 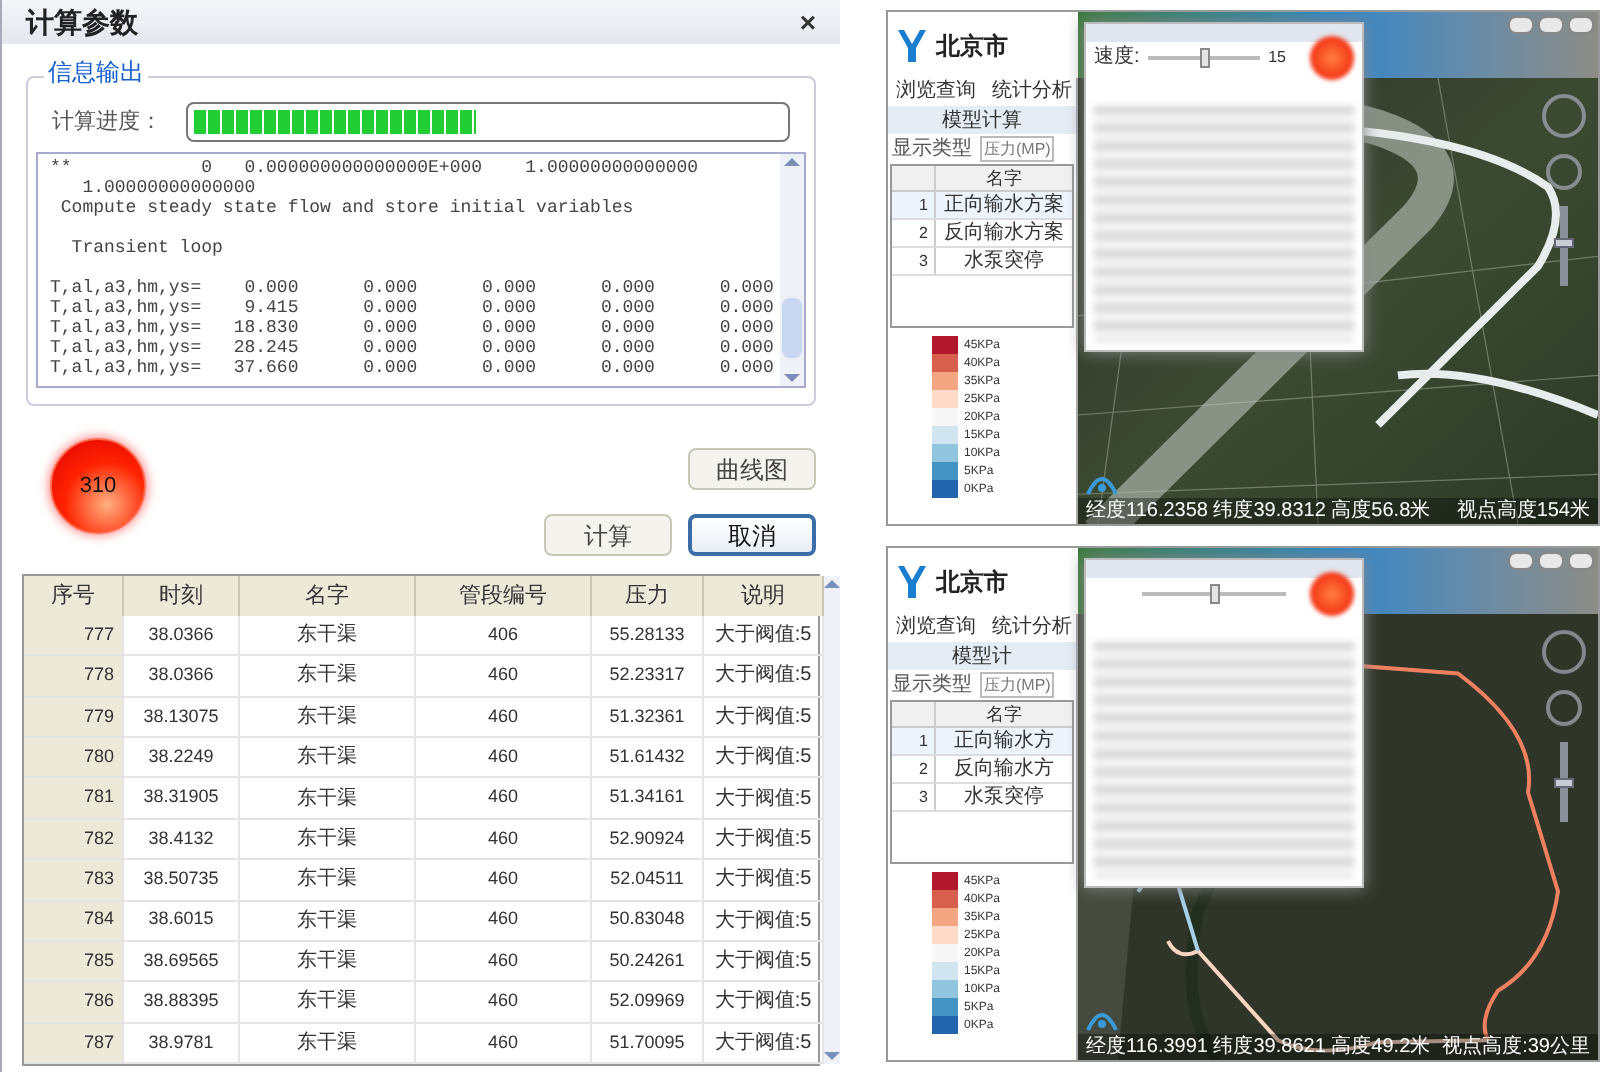 What do you see at coordinates (932, 685) in the screenshot?
I see `display-type-label: 显示类型` at bounding box center [932, 685].